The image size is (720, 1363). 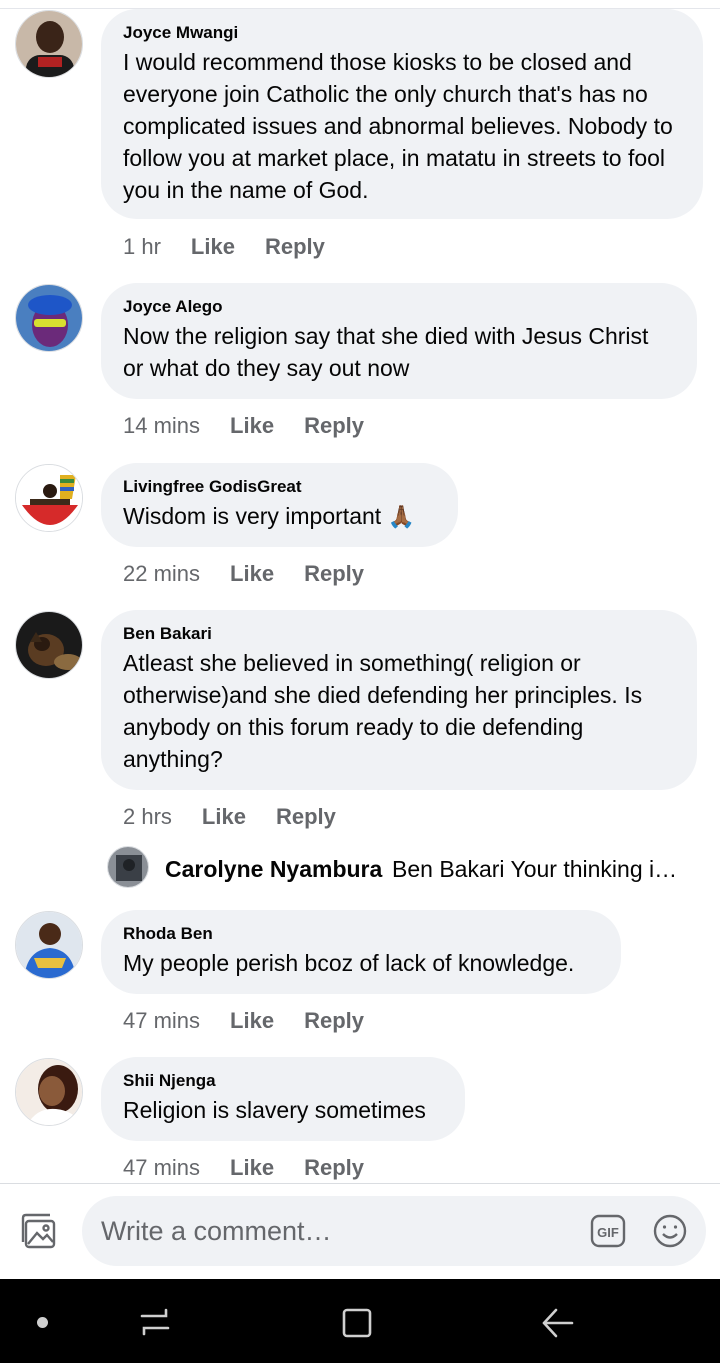 I want to click on comment-actions: 14 mins Like Reply, so click(x=243, y=426).